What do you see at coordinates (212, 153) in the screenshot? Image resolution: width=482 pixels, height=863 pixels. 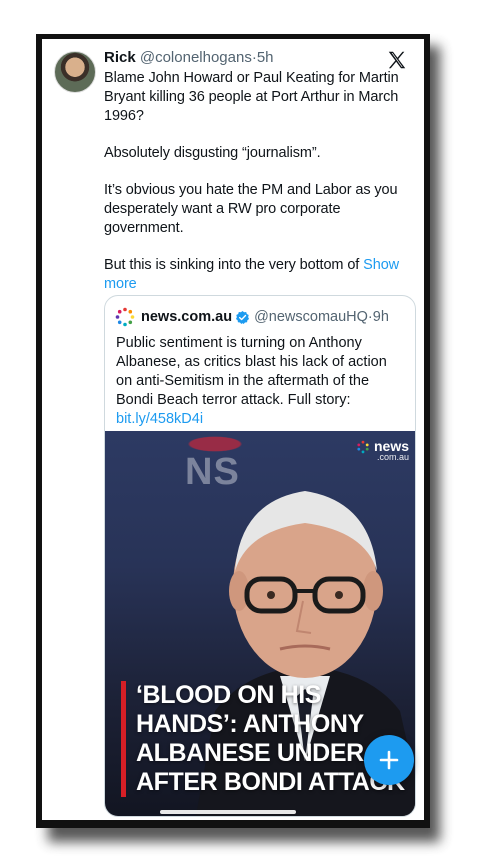 I see `tweet-paragraph: Absolutely disgusting “journalism”.` at bounding box center [212, 153].